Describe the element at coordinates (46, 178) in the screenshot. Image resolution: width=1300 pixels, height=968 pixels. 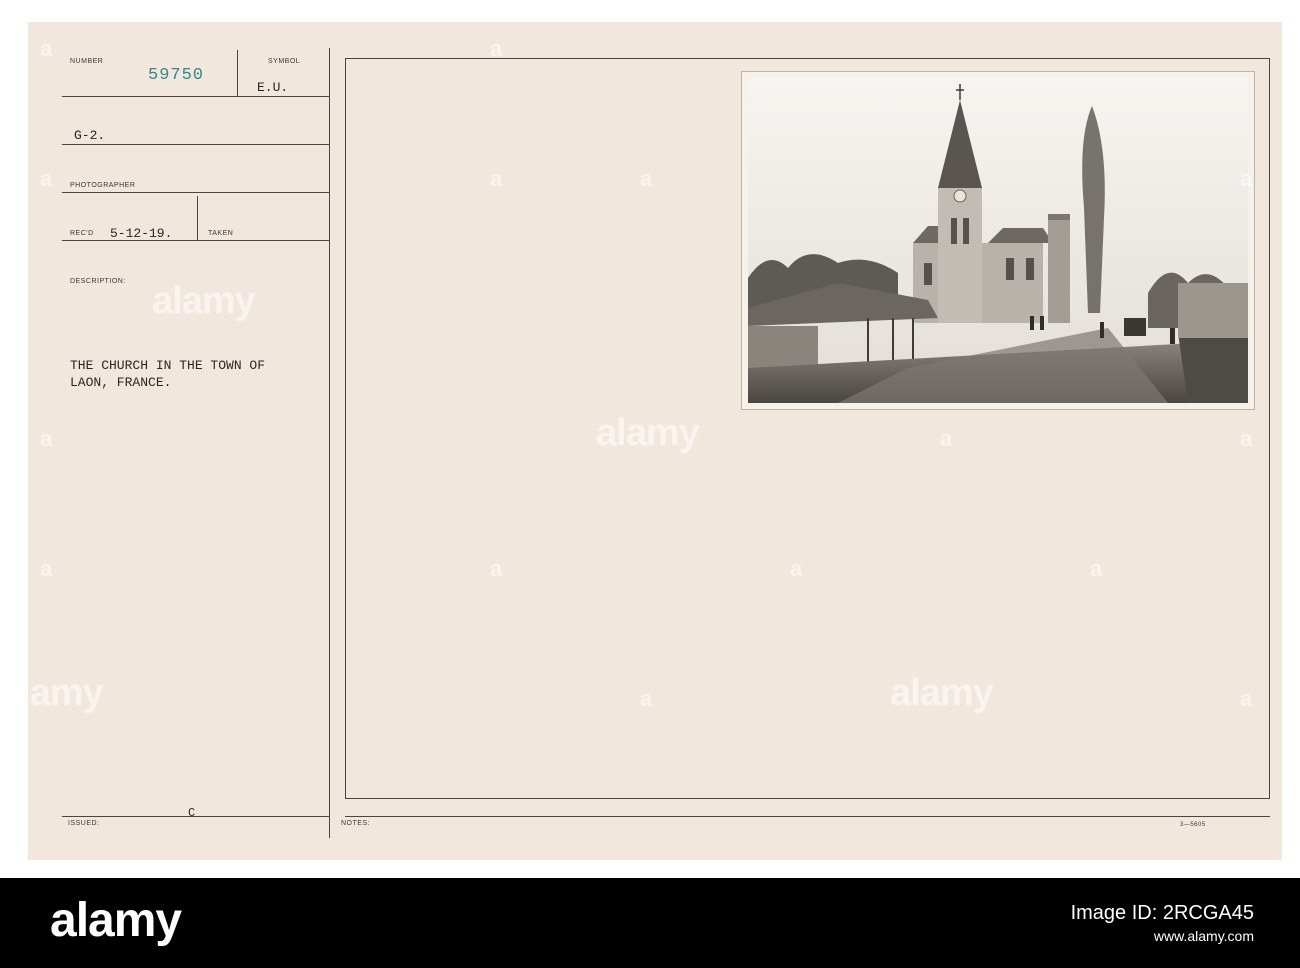
I see `watermark-letter-2: a` at that location.